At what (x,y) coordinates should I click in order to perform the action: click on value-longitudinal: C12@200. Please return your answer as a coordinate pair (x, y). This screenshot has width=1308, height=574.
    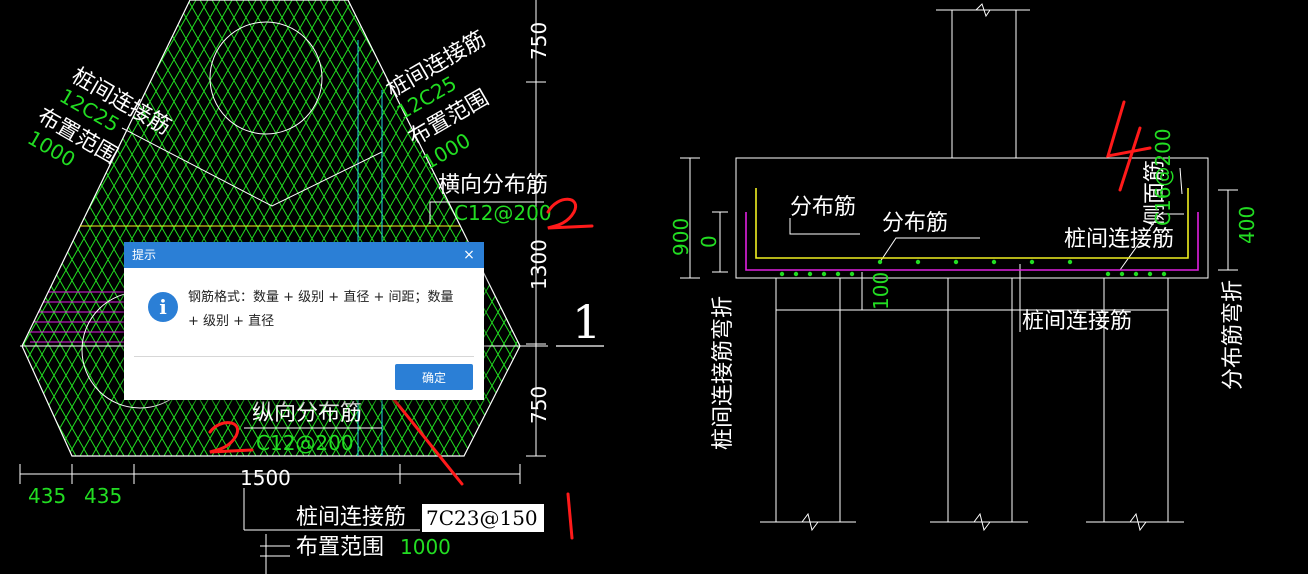
    Looking at the image, I should click on (305, 443).